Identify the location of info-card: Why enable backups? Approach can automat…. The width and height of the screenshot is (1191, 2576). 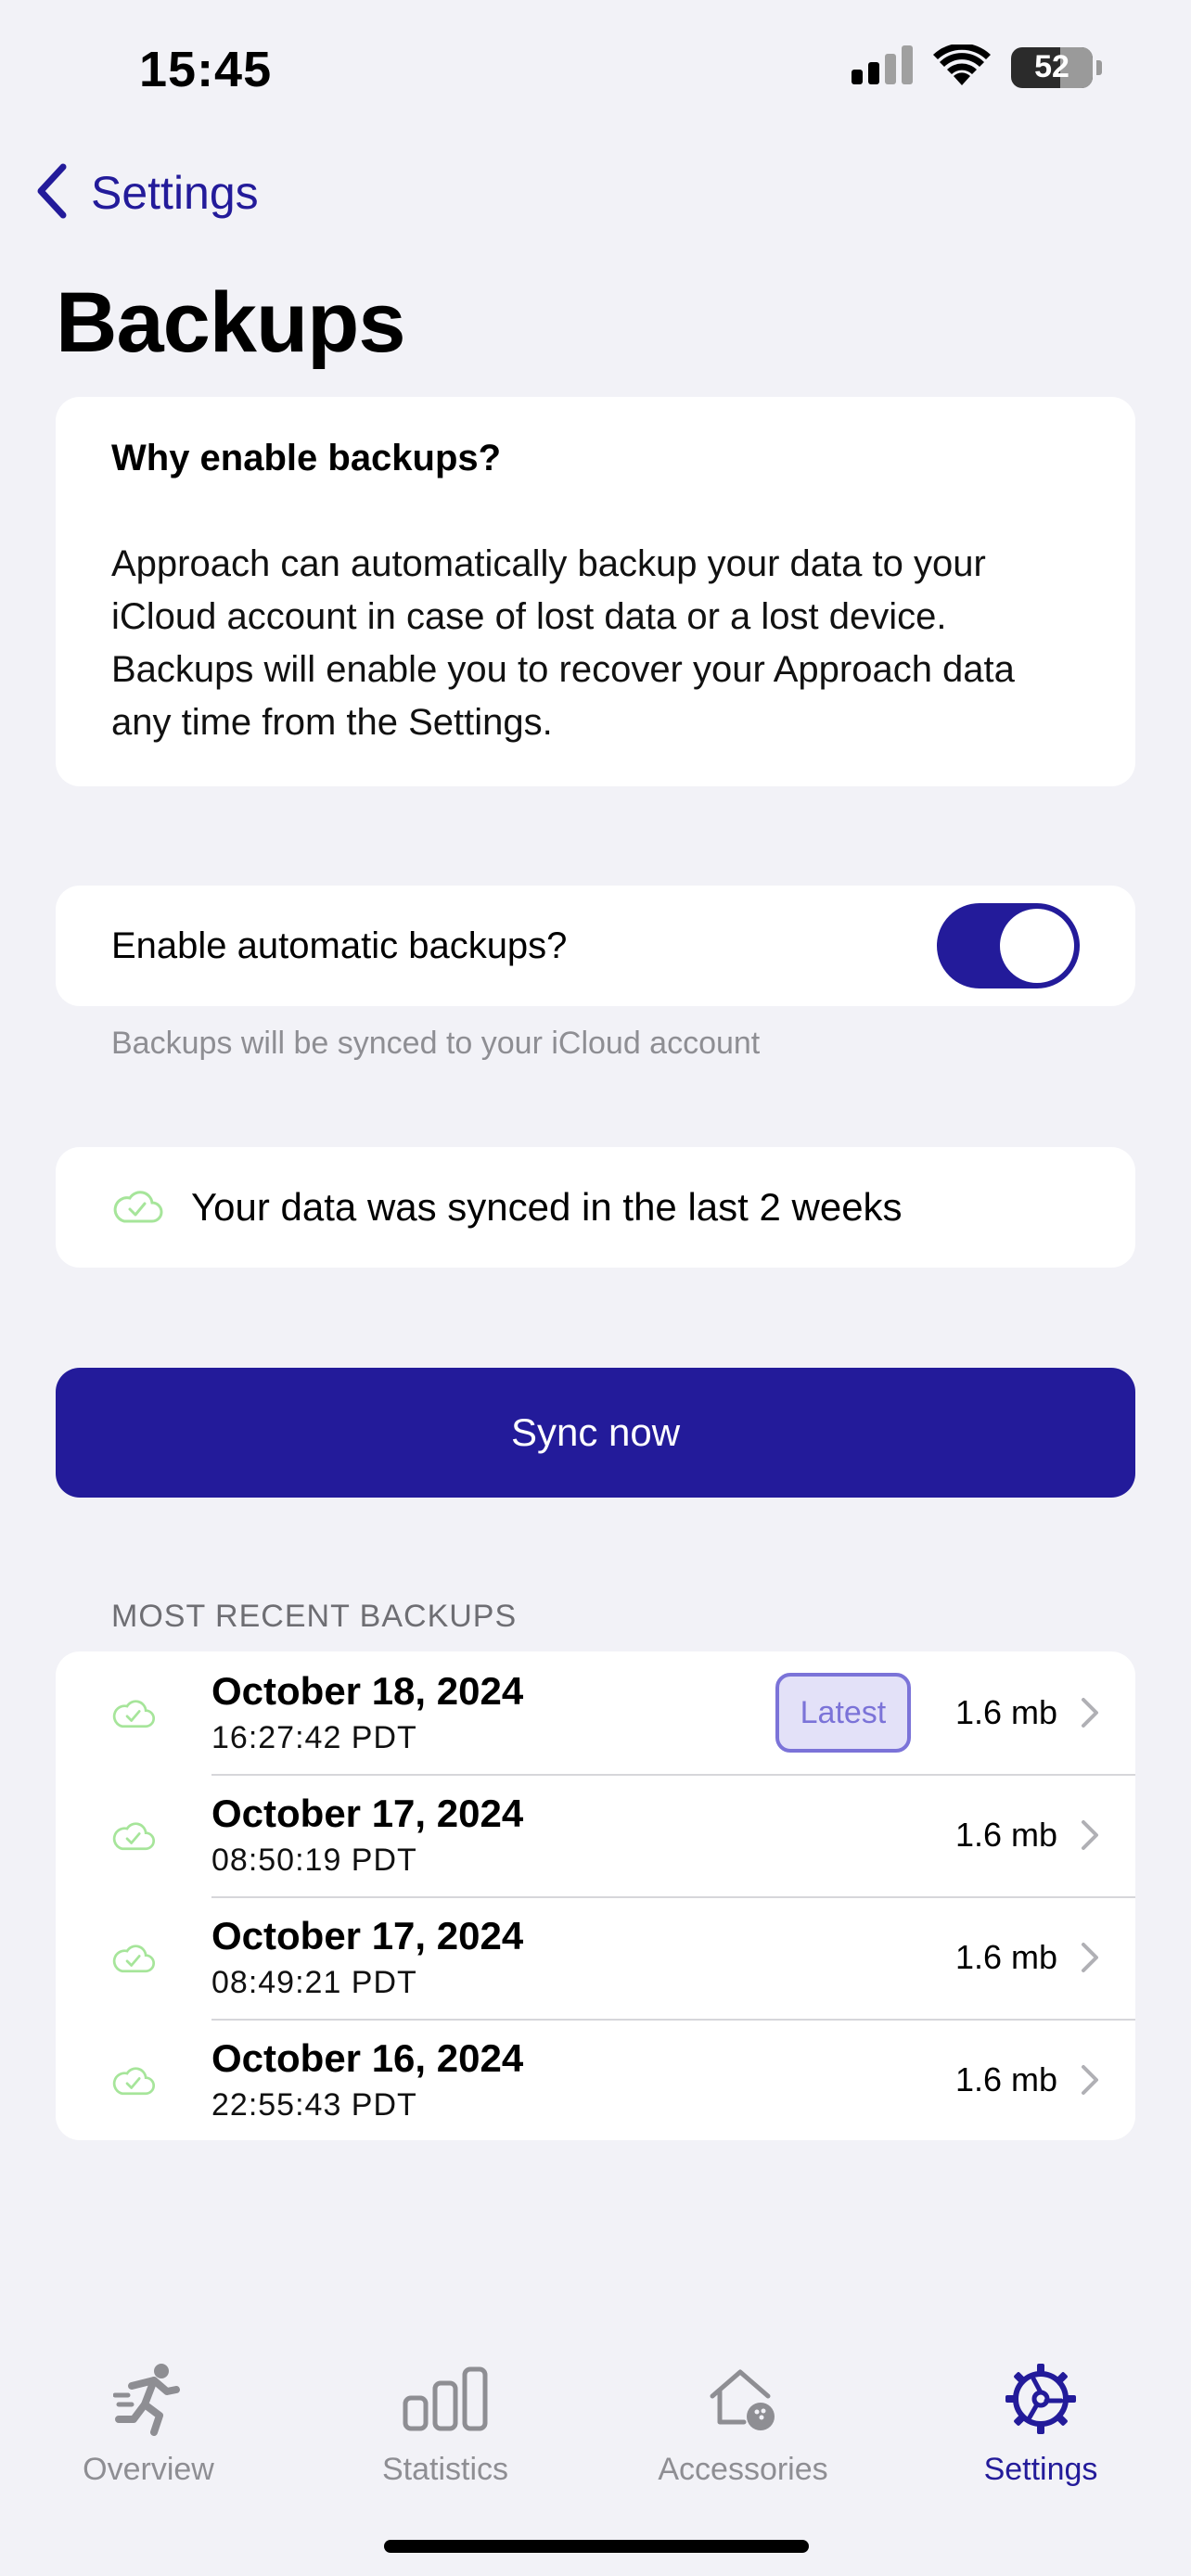
(595, 591).